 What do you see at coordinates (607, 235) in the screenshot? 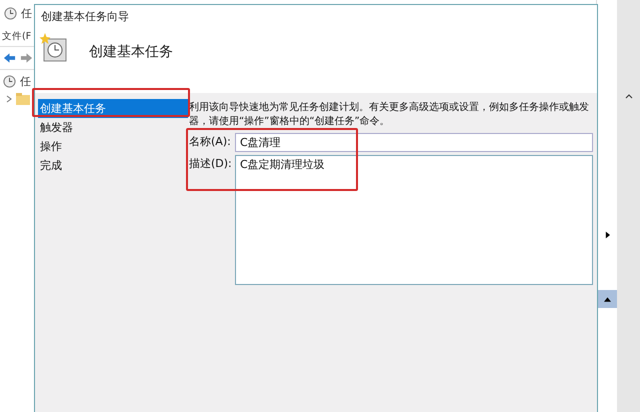
I see `expand-right-icon` at bounding box center [607, 235].